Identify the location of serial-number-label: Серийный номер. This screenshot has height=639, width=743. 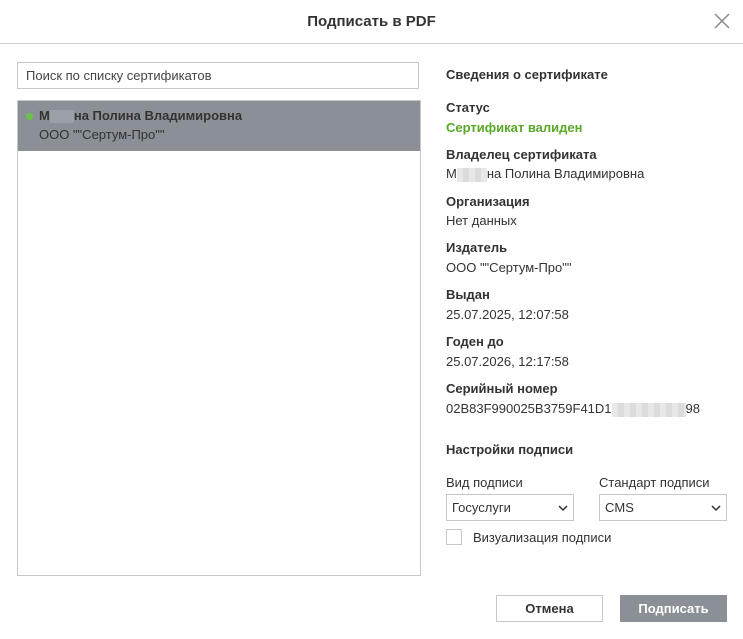
(502, 388).